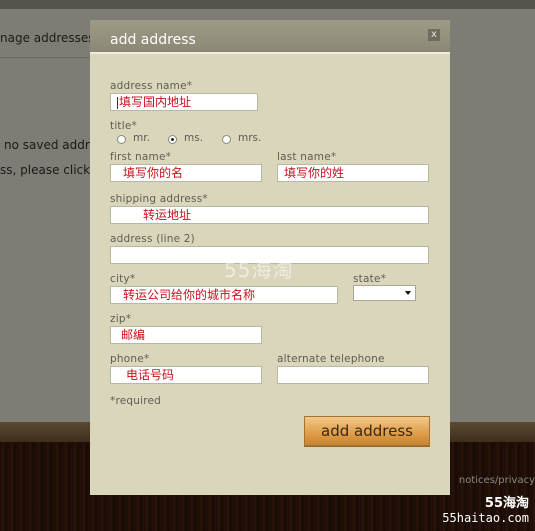  I want to click on last-name-label: last name*, so click(307, 157).